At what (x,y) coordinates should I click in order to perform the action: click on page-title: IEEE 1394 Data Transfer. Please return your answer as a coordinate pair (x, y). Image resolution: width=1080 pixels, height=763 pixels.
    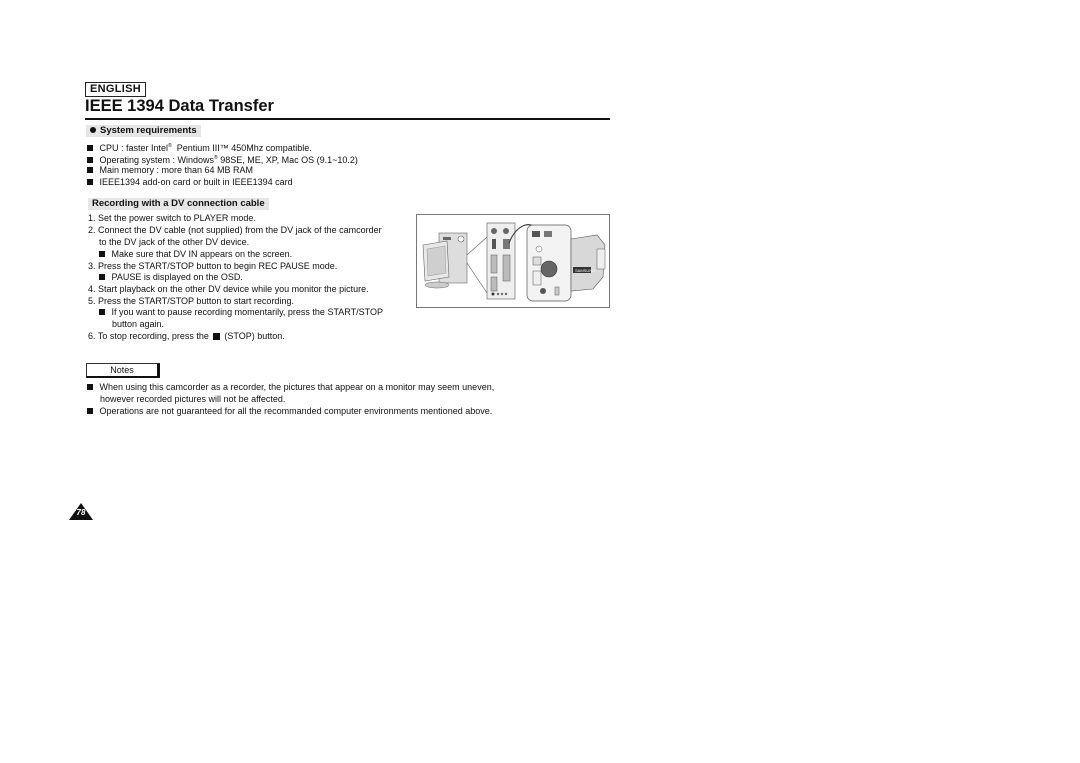
    Looking at the image, I should click on (179, 106).